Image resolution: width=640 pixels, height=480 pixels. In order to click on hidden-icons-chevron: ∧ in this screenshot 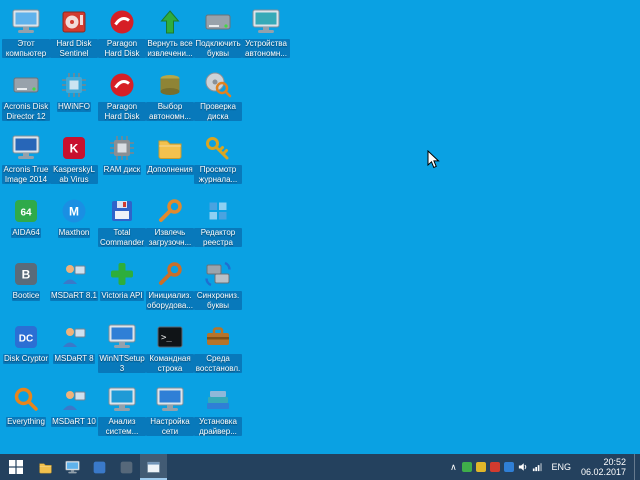, I will do `click(453, 467)`.